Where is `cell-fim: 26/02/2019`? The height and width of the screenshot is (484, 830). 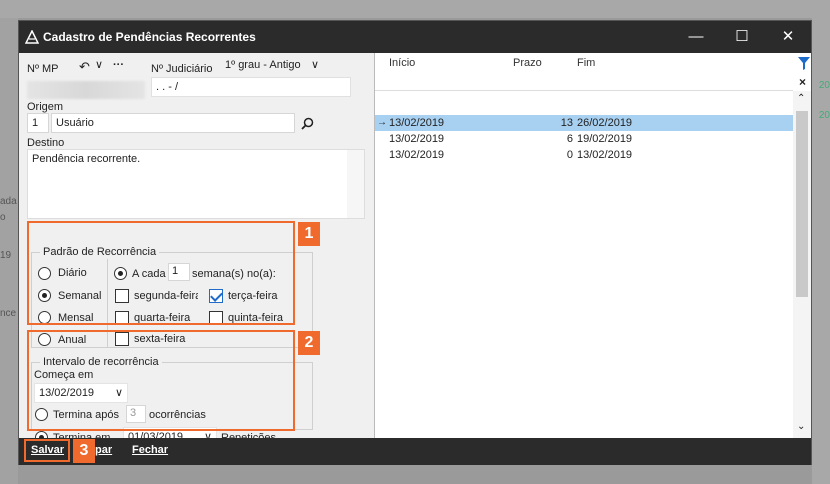 cell-fim: 26/02/2019 is located at coordinates (605, 123).